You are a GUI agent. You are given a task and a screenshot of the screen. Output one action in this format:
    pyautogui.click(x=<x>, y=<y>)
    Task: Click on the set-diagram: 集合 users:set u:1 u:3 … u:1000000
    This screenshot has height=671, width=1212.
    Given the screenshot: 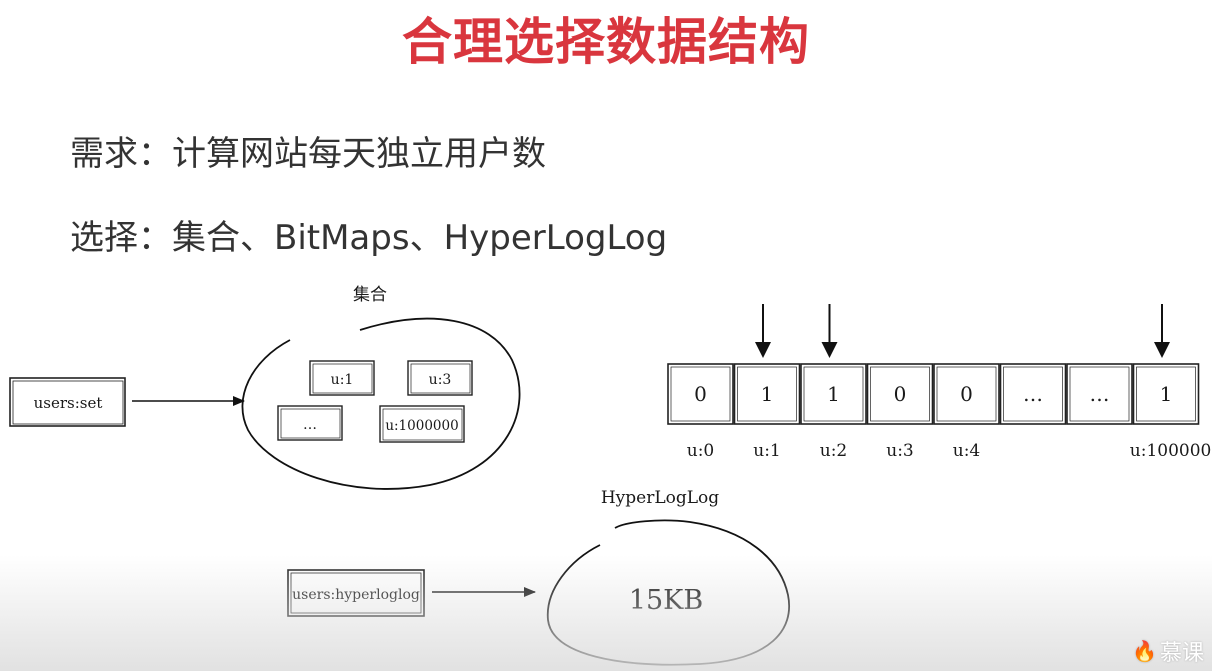 What is the action you would take?
    pyautogui.click(x=265, y=387)
    